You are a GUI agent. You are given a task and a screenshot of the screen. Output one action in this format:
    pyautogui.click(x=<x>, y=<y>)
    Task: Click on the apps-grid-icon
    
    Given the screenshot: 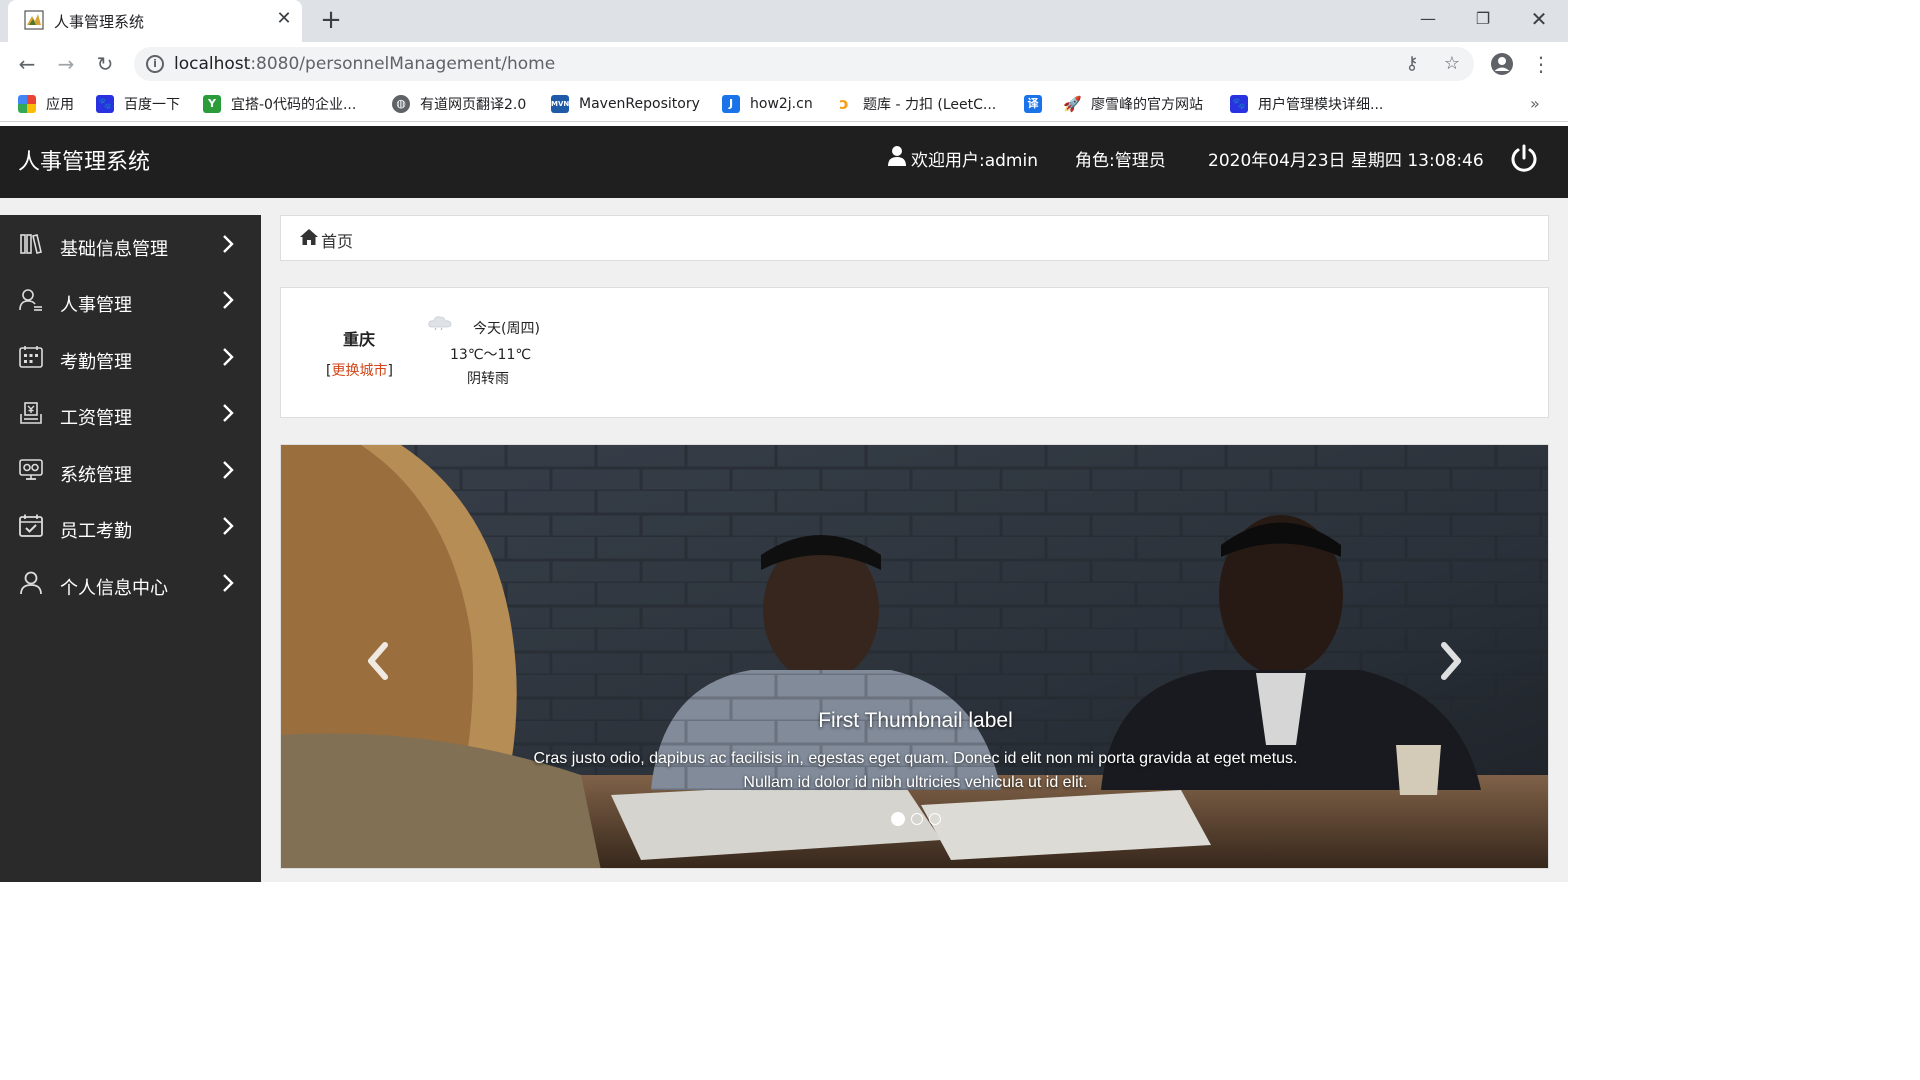 What is the action you would take?
    pyautogui.click(x=27, y=104)
    